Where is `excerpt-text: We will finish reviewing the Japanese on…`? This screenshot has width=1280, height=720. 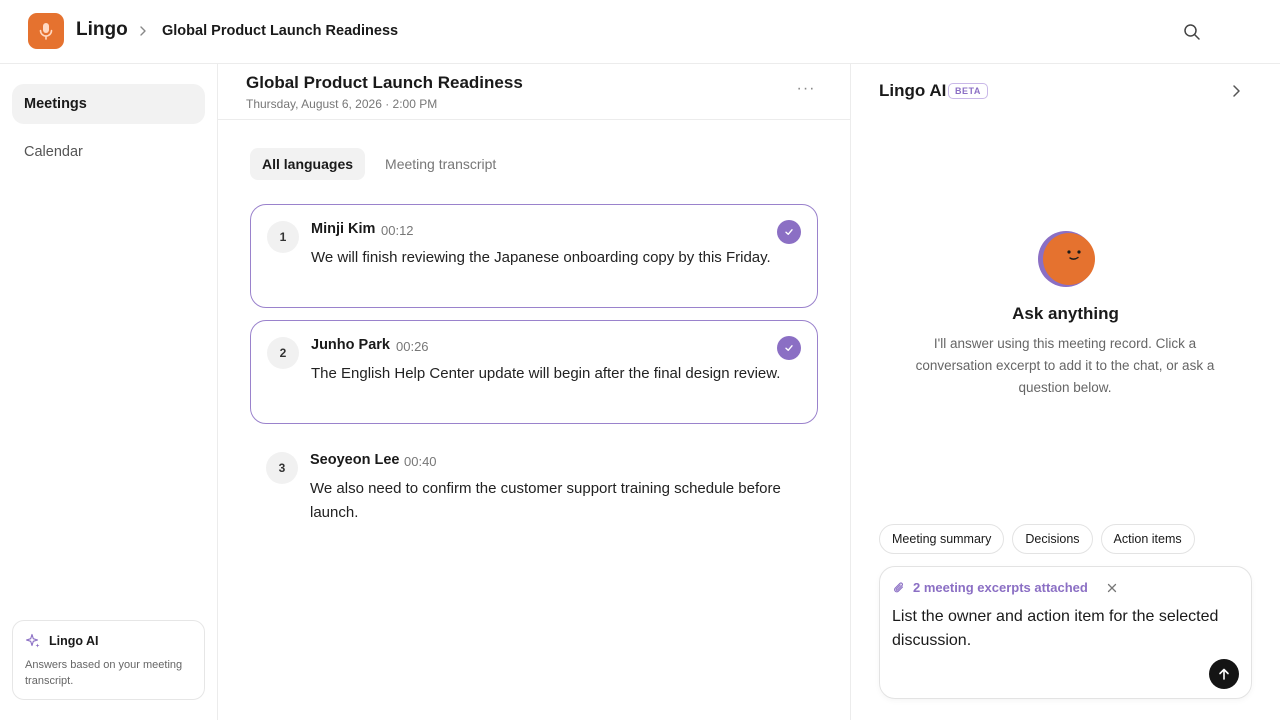
excerpt-text: We will finish reviewing the Japanese on… is located at coordinates (541, 257).